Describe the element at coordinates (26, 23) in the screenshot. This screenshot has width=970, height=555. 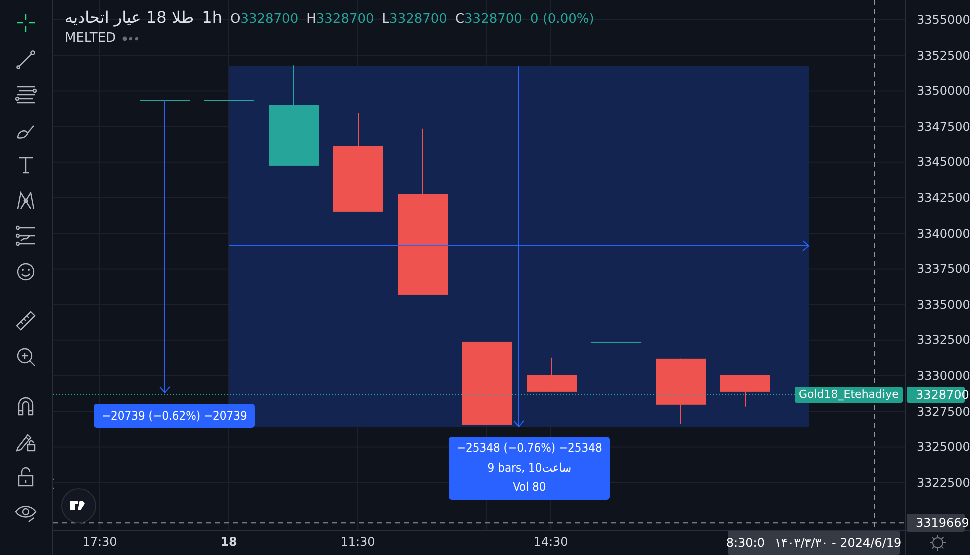
I see `crosshair-icon` at that location.